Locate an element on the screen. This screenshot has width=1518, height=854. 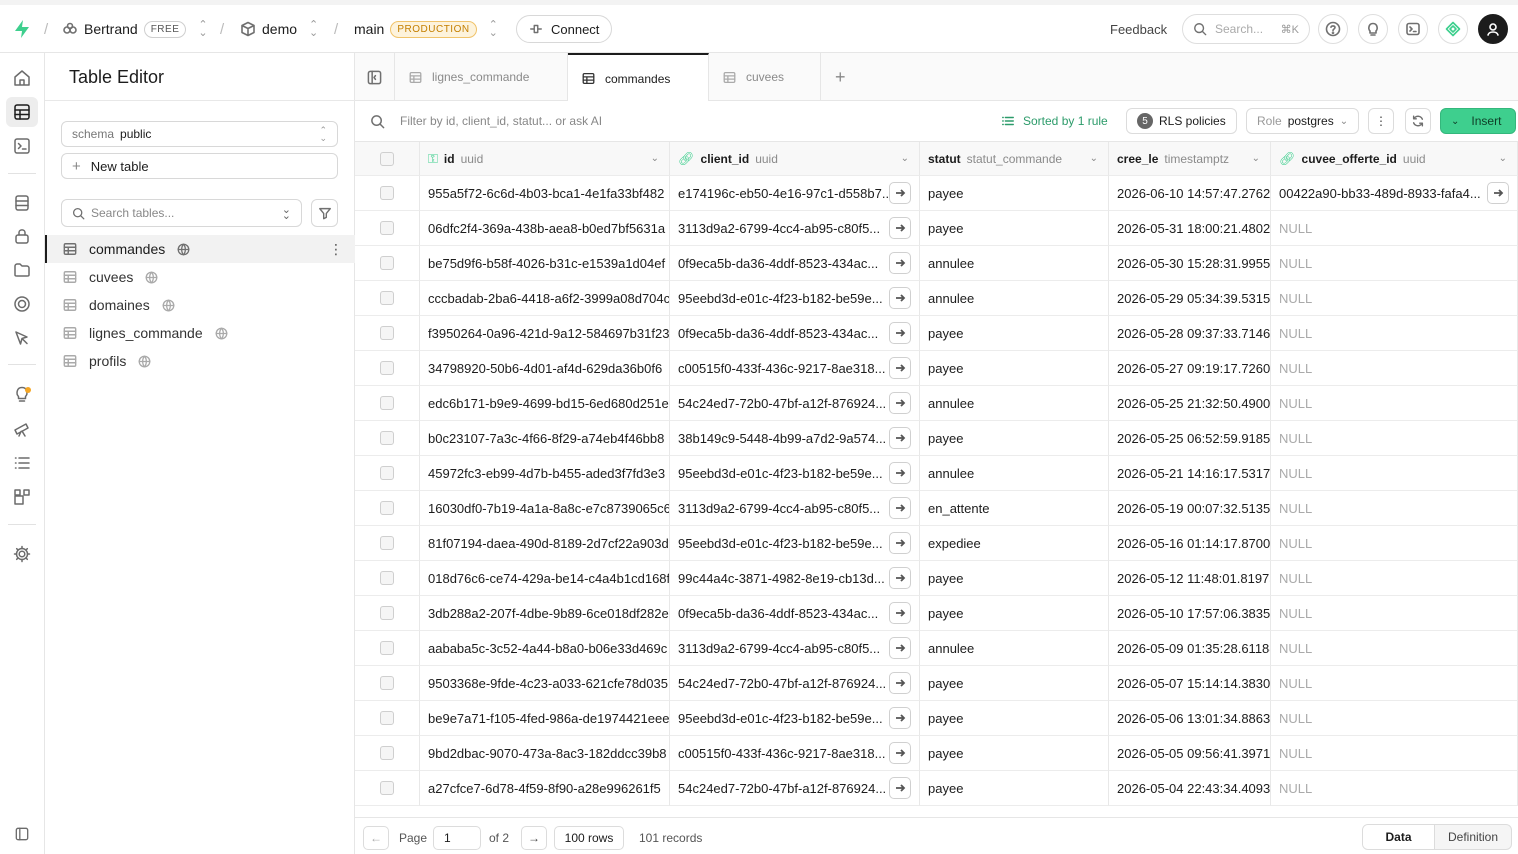
table-cell-cree-le: 2026-05-06 13:01:34.8863 is located at coordinates (1190, 718).